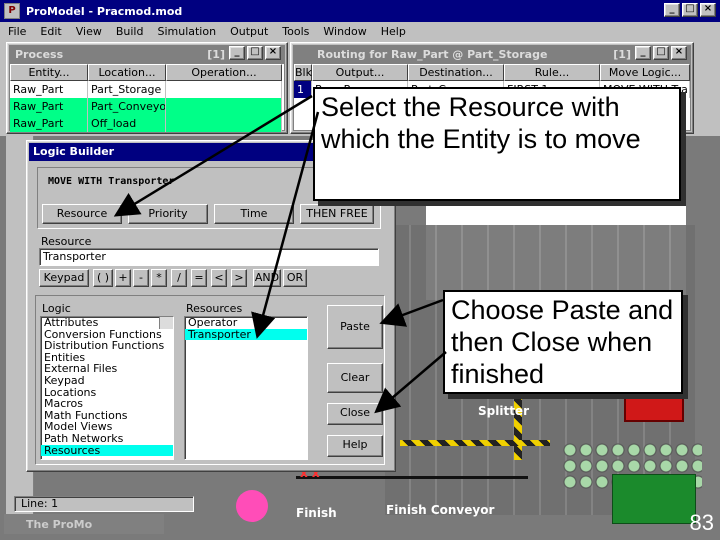 The image size is (720, 540). What do you see at coordinates (166, 323) in the screenshot?
I see `logic-scrollbar` at bounding box center [166, 323].